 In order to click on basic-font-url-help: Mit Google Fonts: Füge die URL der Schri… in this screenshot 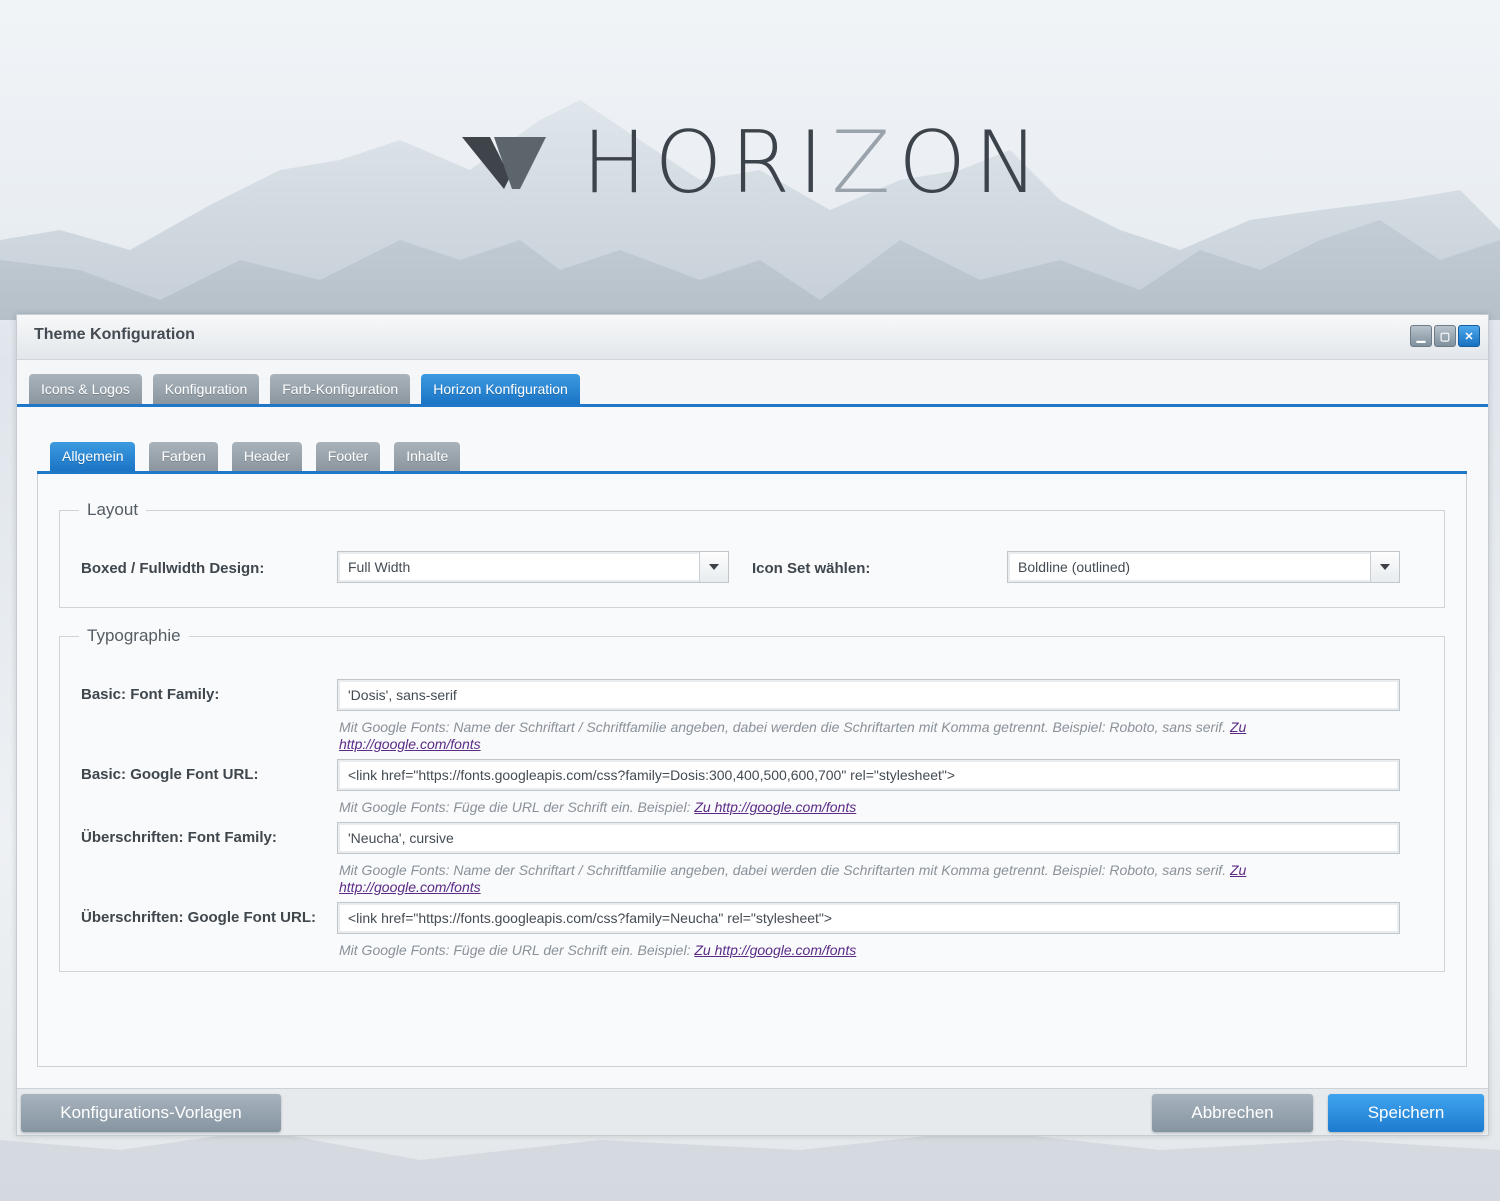, I will do `click(598, 807)`.